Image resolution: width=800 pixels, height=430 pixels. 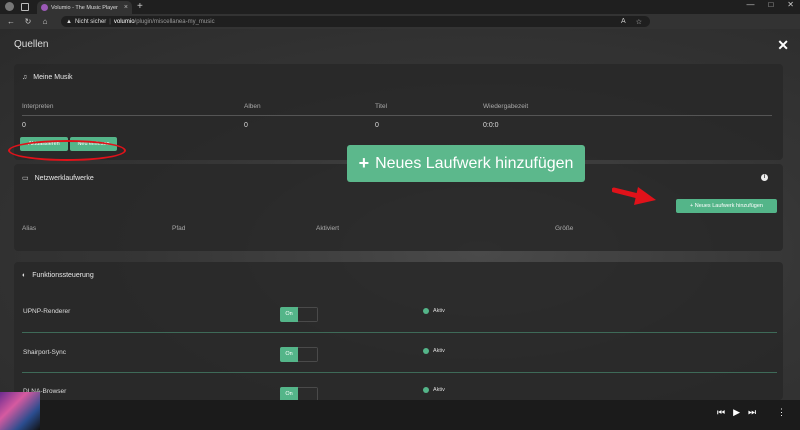 What do you see at coordinates (126, 7) in the screenshot?
I see `tab-close-icon: ×` at bounding box center [126, 7].